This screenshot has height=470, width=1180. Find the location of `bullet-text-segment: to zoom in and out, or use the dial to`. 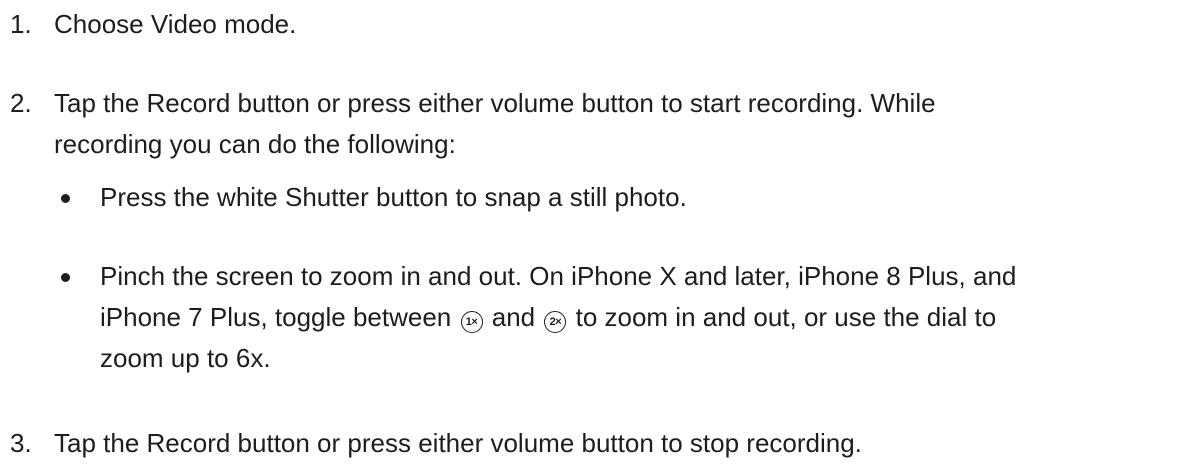

bullet-text-segment: to zoom in and out, or use the dial to is located at coordinates (786, 317).